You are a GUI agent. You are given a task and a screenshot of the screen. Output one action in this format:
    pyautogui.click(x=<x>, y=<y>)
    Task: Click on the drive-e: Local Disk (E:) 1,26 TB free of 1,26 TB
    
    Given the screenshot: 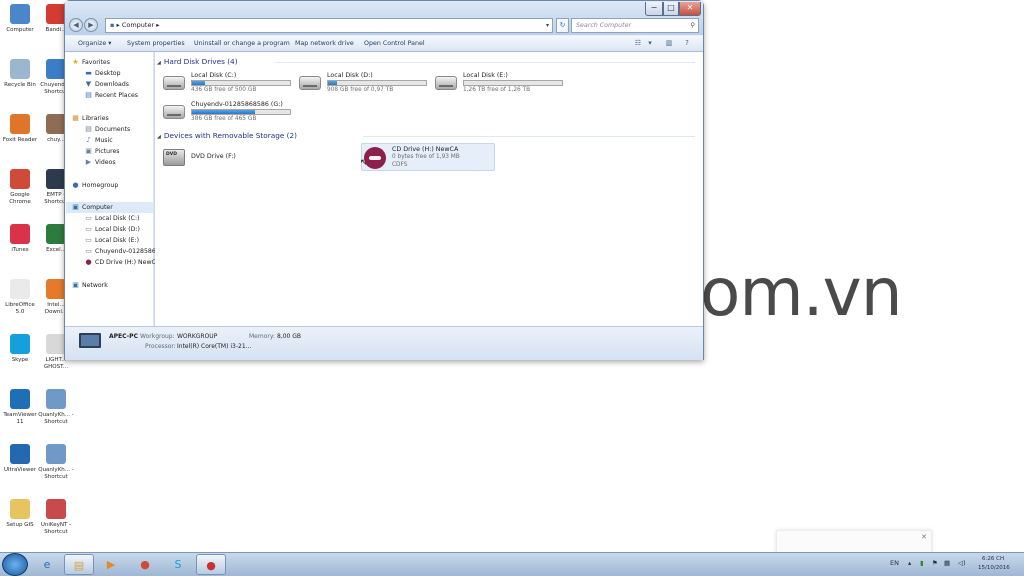 What is the action you would take?
    pyautogui.click(x=500, y=83)
    